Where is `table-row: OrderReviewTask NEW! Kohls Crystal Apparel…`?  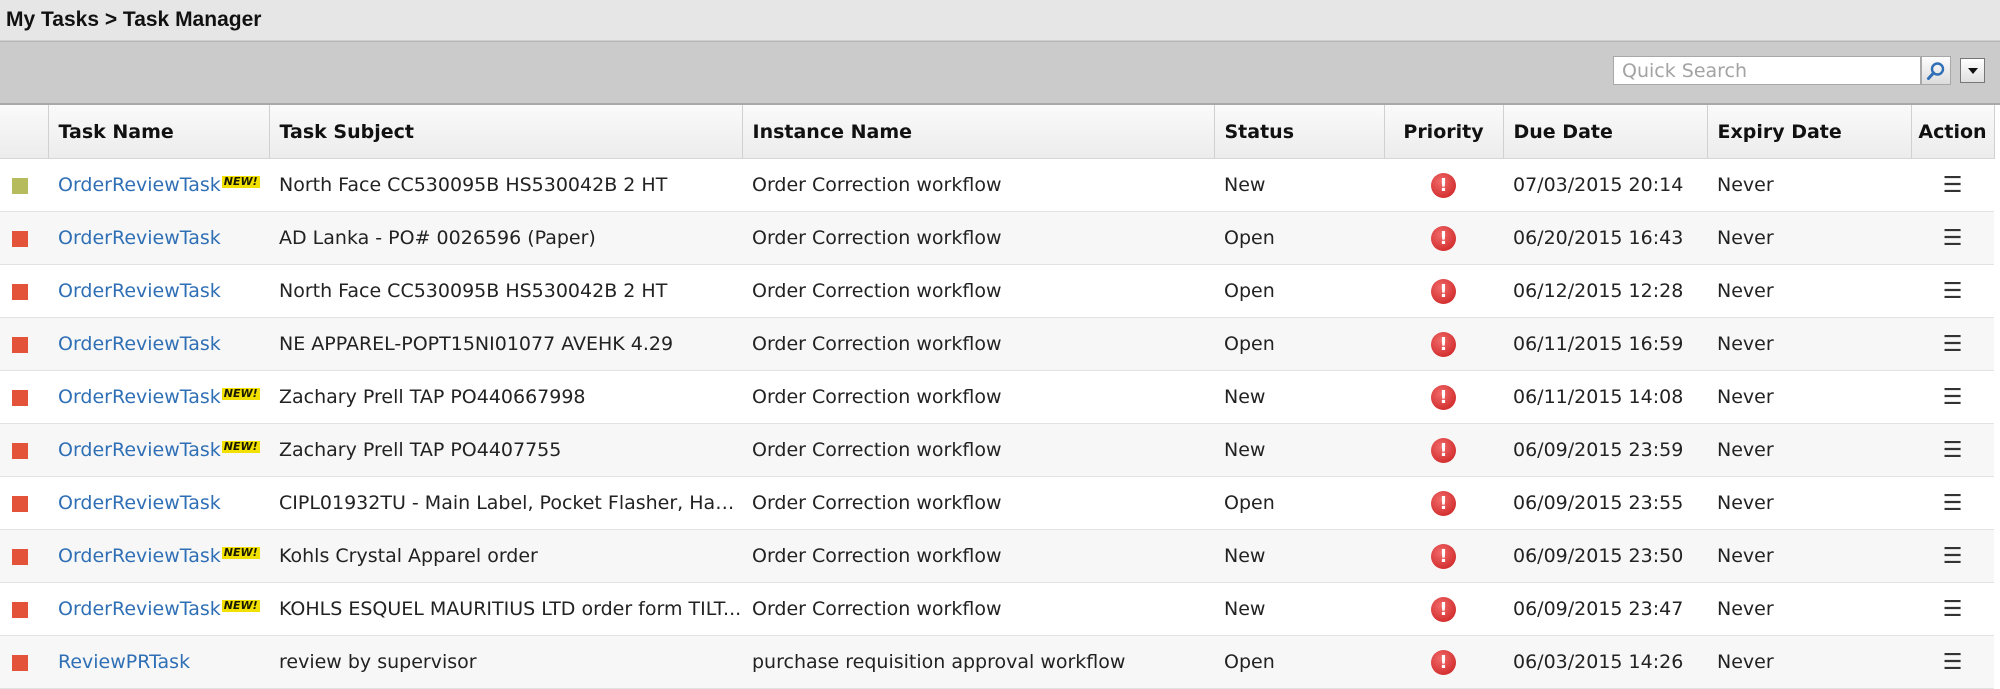 table-row: OrderReviewTask NEW! Kohls Crystal Apparel… is located at coordinates (997, 556).